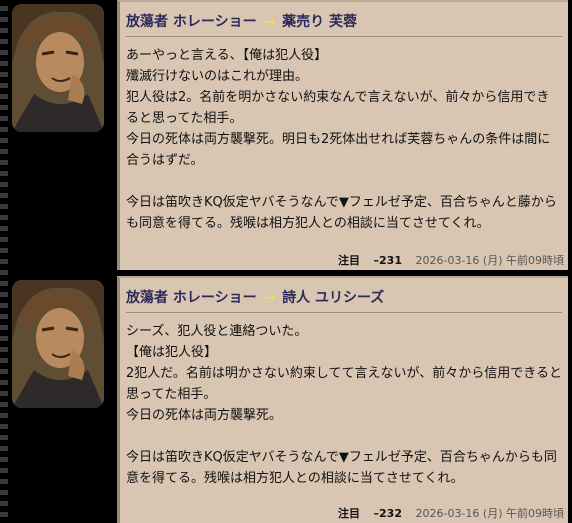 The width and height of the screenshot is (572, 523). What do you see at coordinates (319, 22) in the screenshot?
I see `target-name: 薬売り 芙蓉` at bounding box center [319, 22].